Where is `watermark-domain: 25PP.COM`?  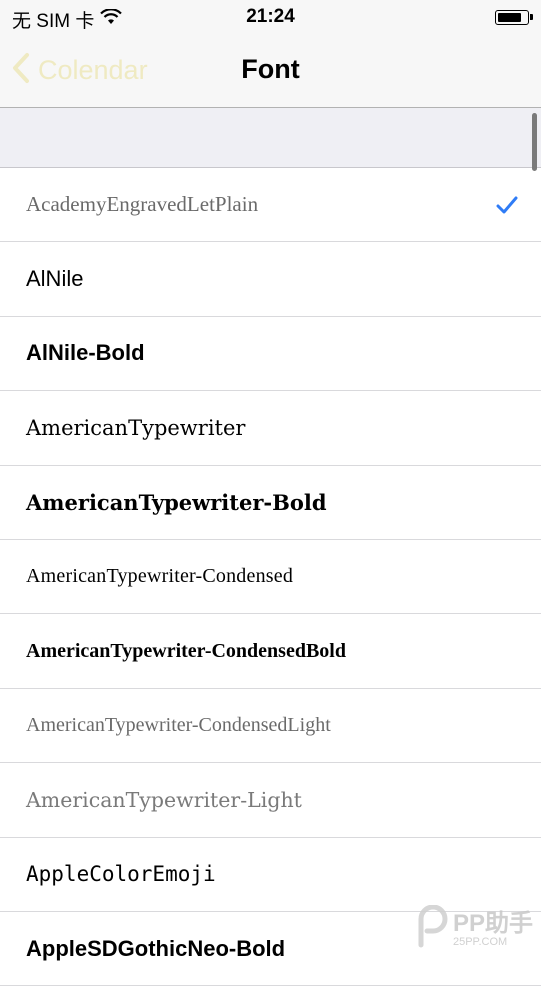 watermark-domain: 25PP.COM is located at coordinates (480, 941).